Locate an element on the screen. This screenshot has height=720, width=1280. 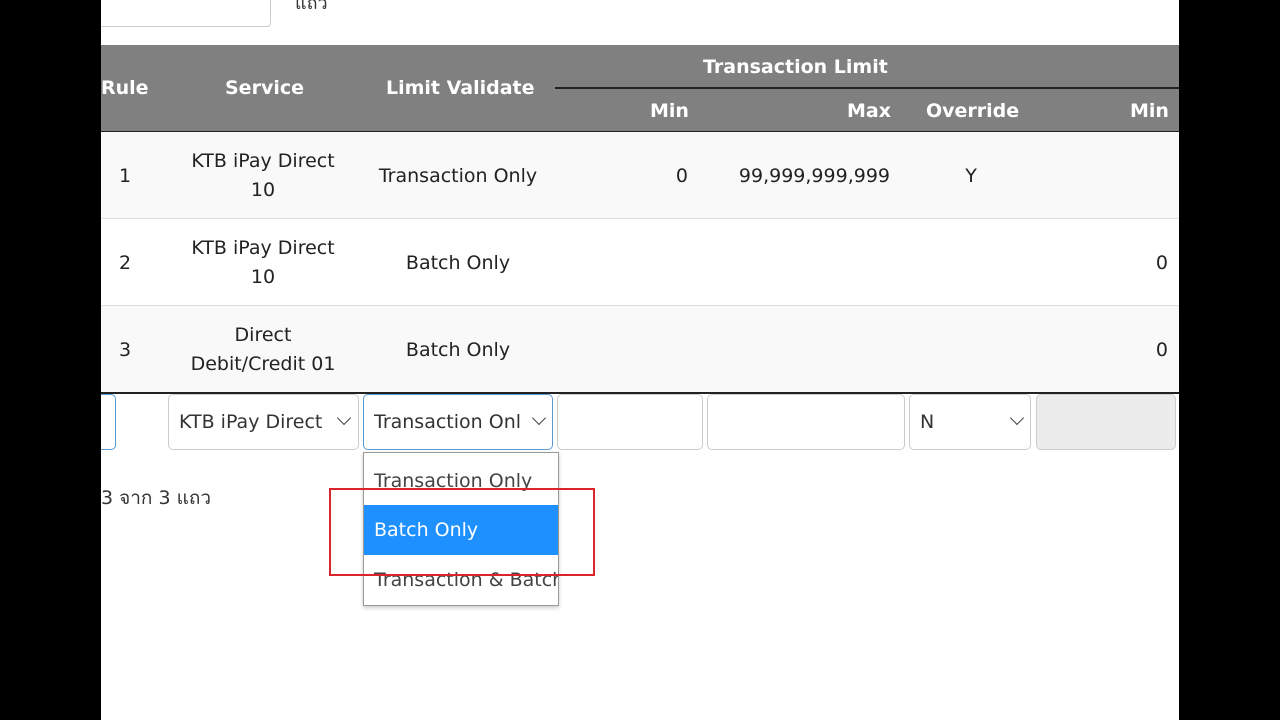
cell-service-line2: Debit/Credit 01 is located at coordinates (263, 364).